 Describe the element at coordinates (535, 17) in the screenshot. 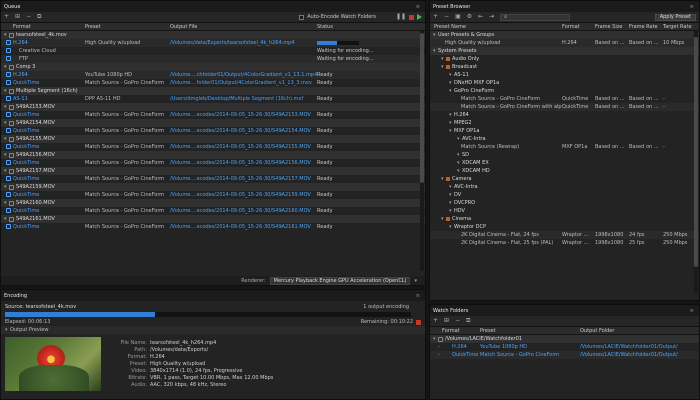

I see `preset-search-input: ⌕` at that location.